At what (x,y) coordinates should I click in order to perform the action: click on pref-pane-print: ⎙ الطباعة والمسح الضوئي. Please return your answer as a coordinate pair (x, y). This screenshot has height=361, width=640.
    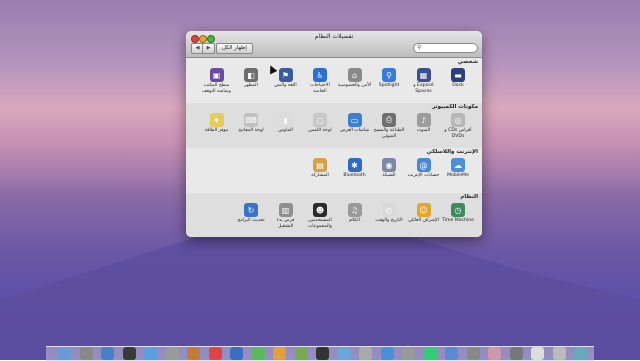
    Looking at the image, I should click on (389, 126).